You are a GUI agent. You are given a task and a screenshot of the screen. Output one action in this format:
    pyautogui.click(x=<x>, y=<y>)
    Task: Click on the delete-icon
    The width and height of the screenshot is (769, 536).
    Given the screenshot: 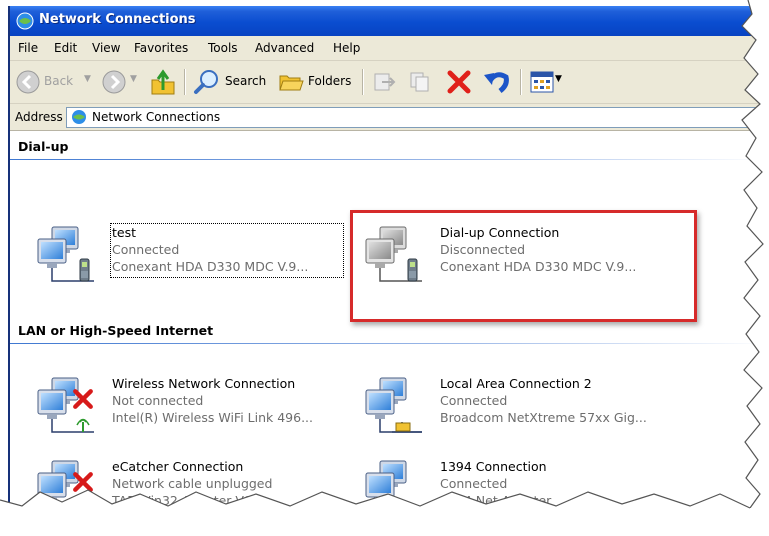 What is the action you would take?
    pyautogui.click(x=459, y=82)
    